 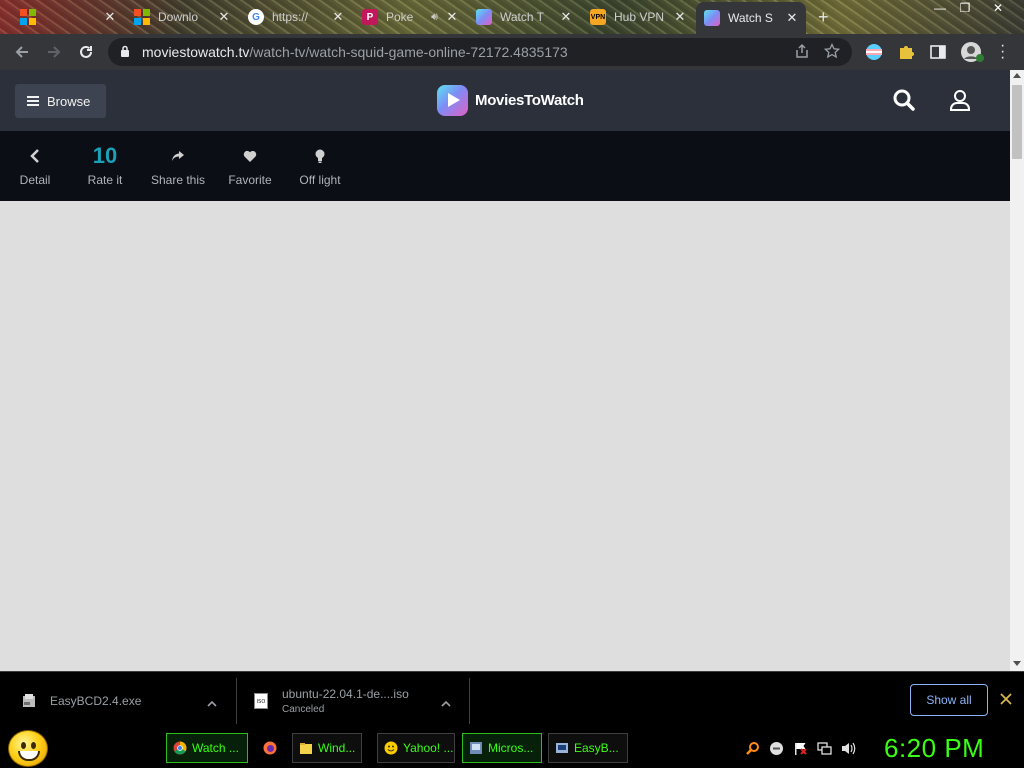 I want to click on browse-menu-button: Browse, so click(x=60, y=101).